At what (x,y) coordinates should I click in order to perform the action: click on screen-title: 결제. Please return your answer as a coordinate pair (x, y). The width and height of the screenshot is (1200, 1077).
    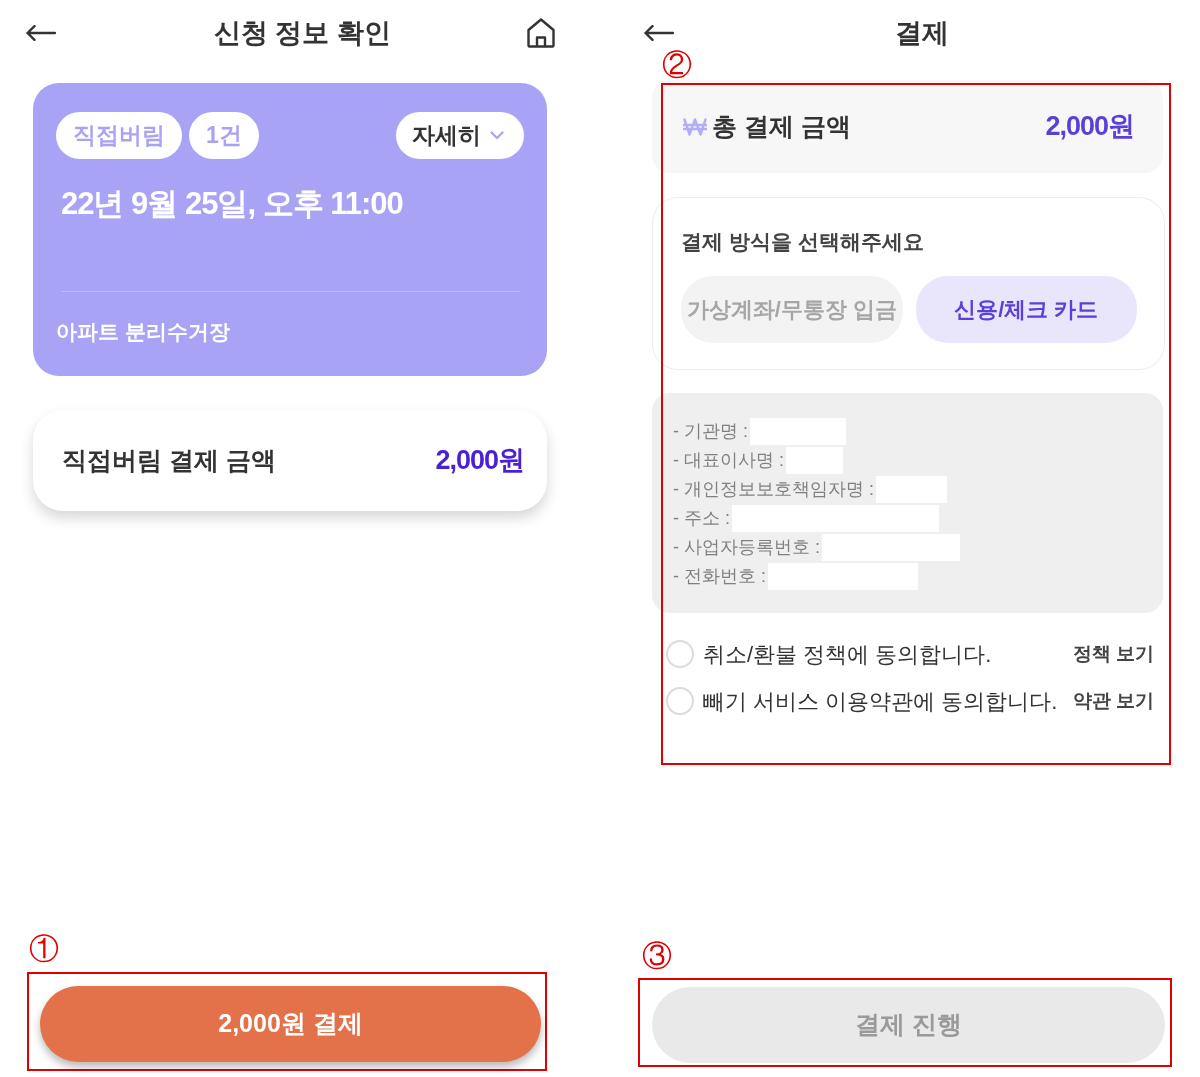
    Looking at the image, I should click on (921, 33).